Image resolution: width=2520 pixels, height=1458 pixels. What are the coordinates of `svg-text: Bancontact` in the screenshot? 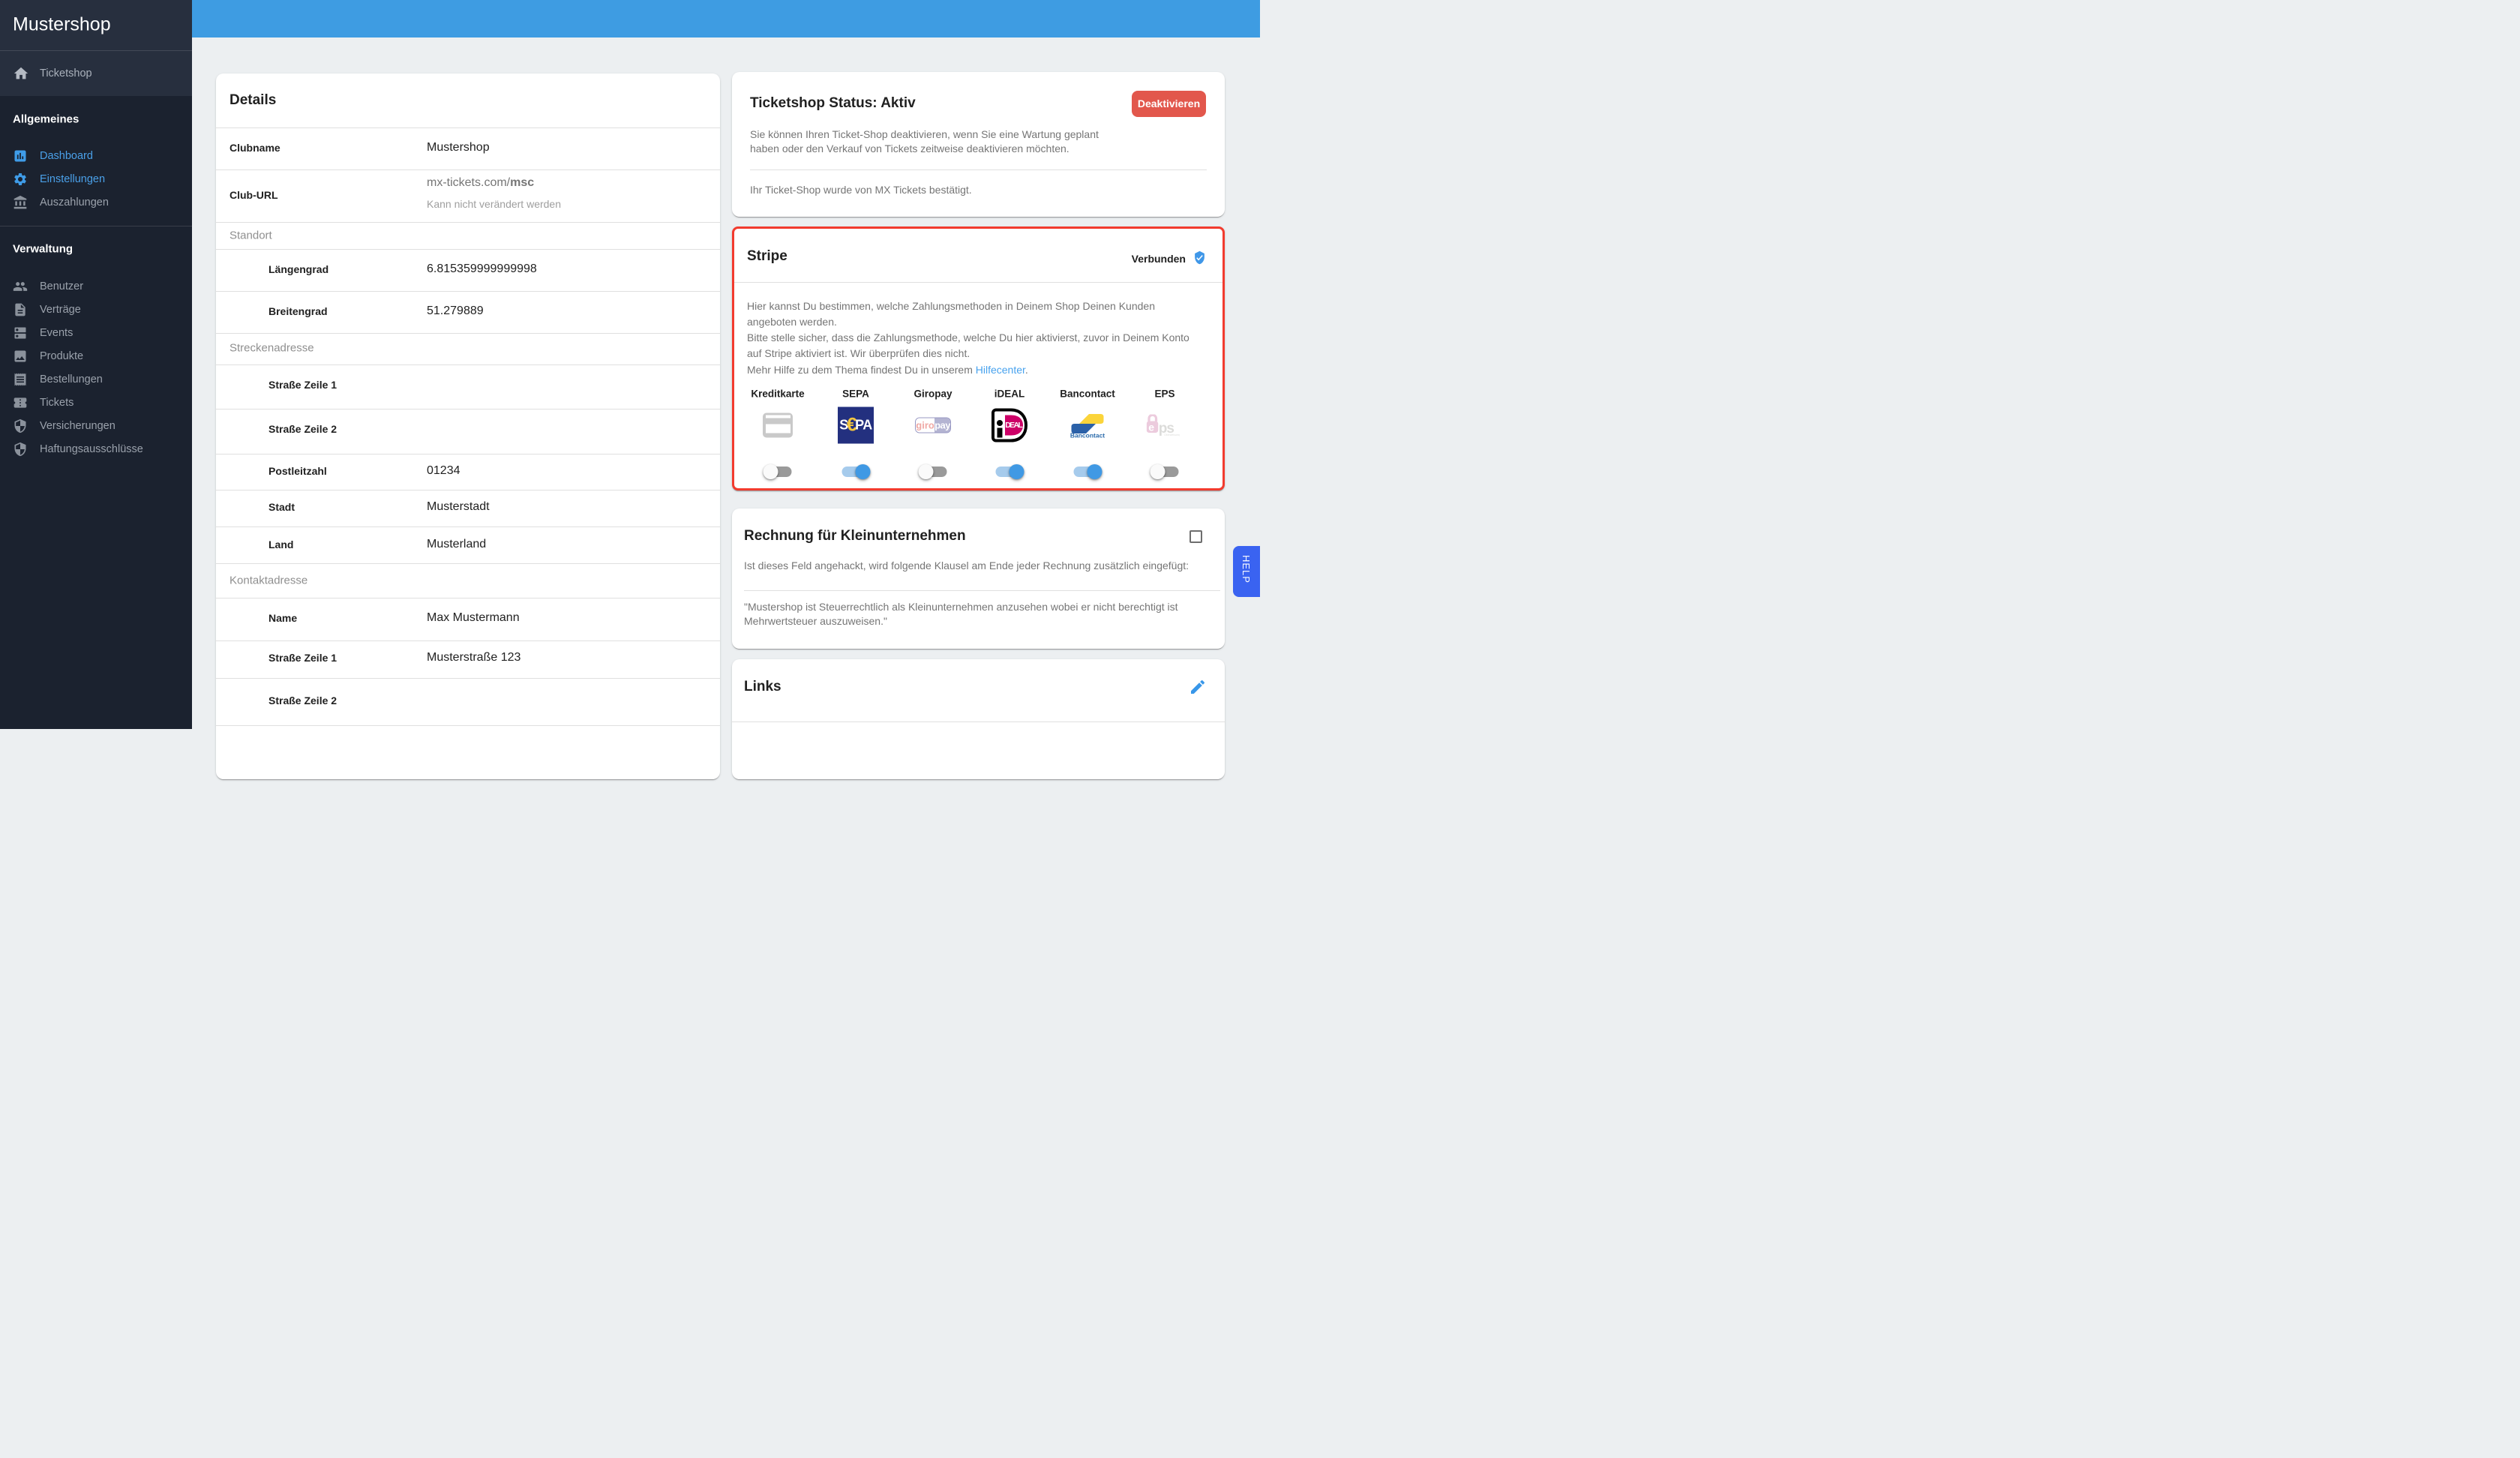 It's located at (1087, 434).